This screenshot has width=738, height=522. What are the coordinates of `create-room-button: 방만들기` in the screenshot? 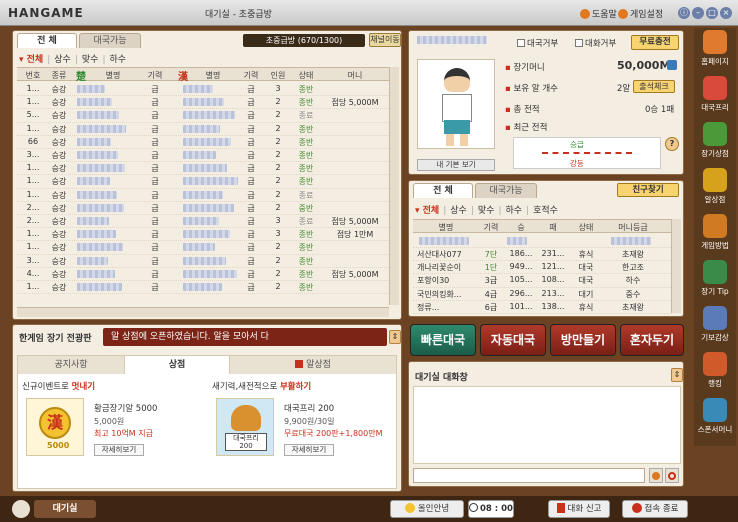 It's located at (583, 340).